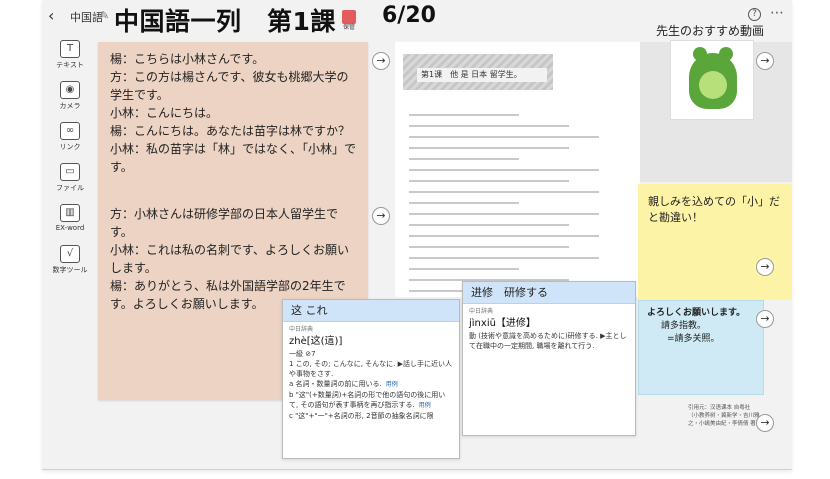  Describe the element at coordinates (371, 311) in the screenshot. I see `dictionary-card-title: 这 これ` at that location.